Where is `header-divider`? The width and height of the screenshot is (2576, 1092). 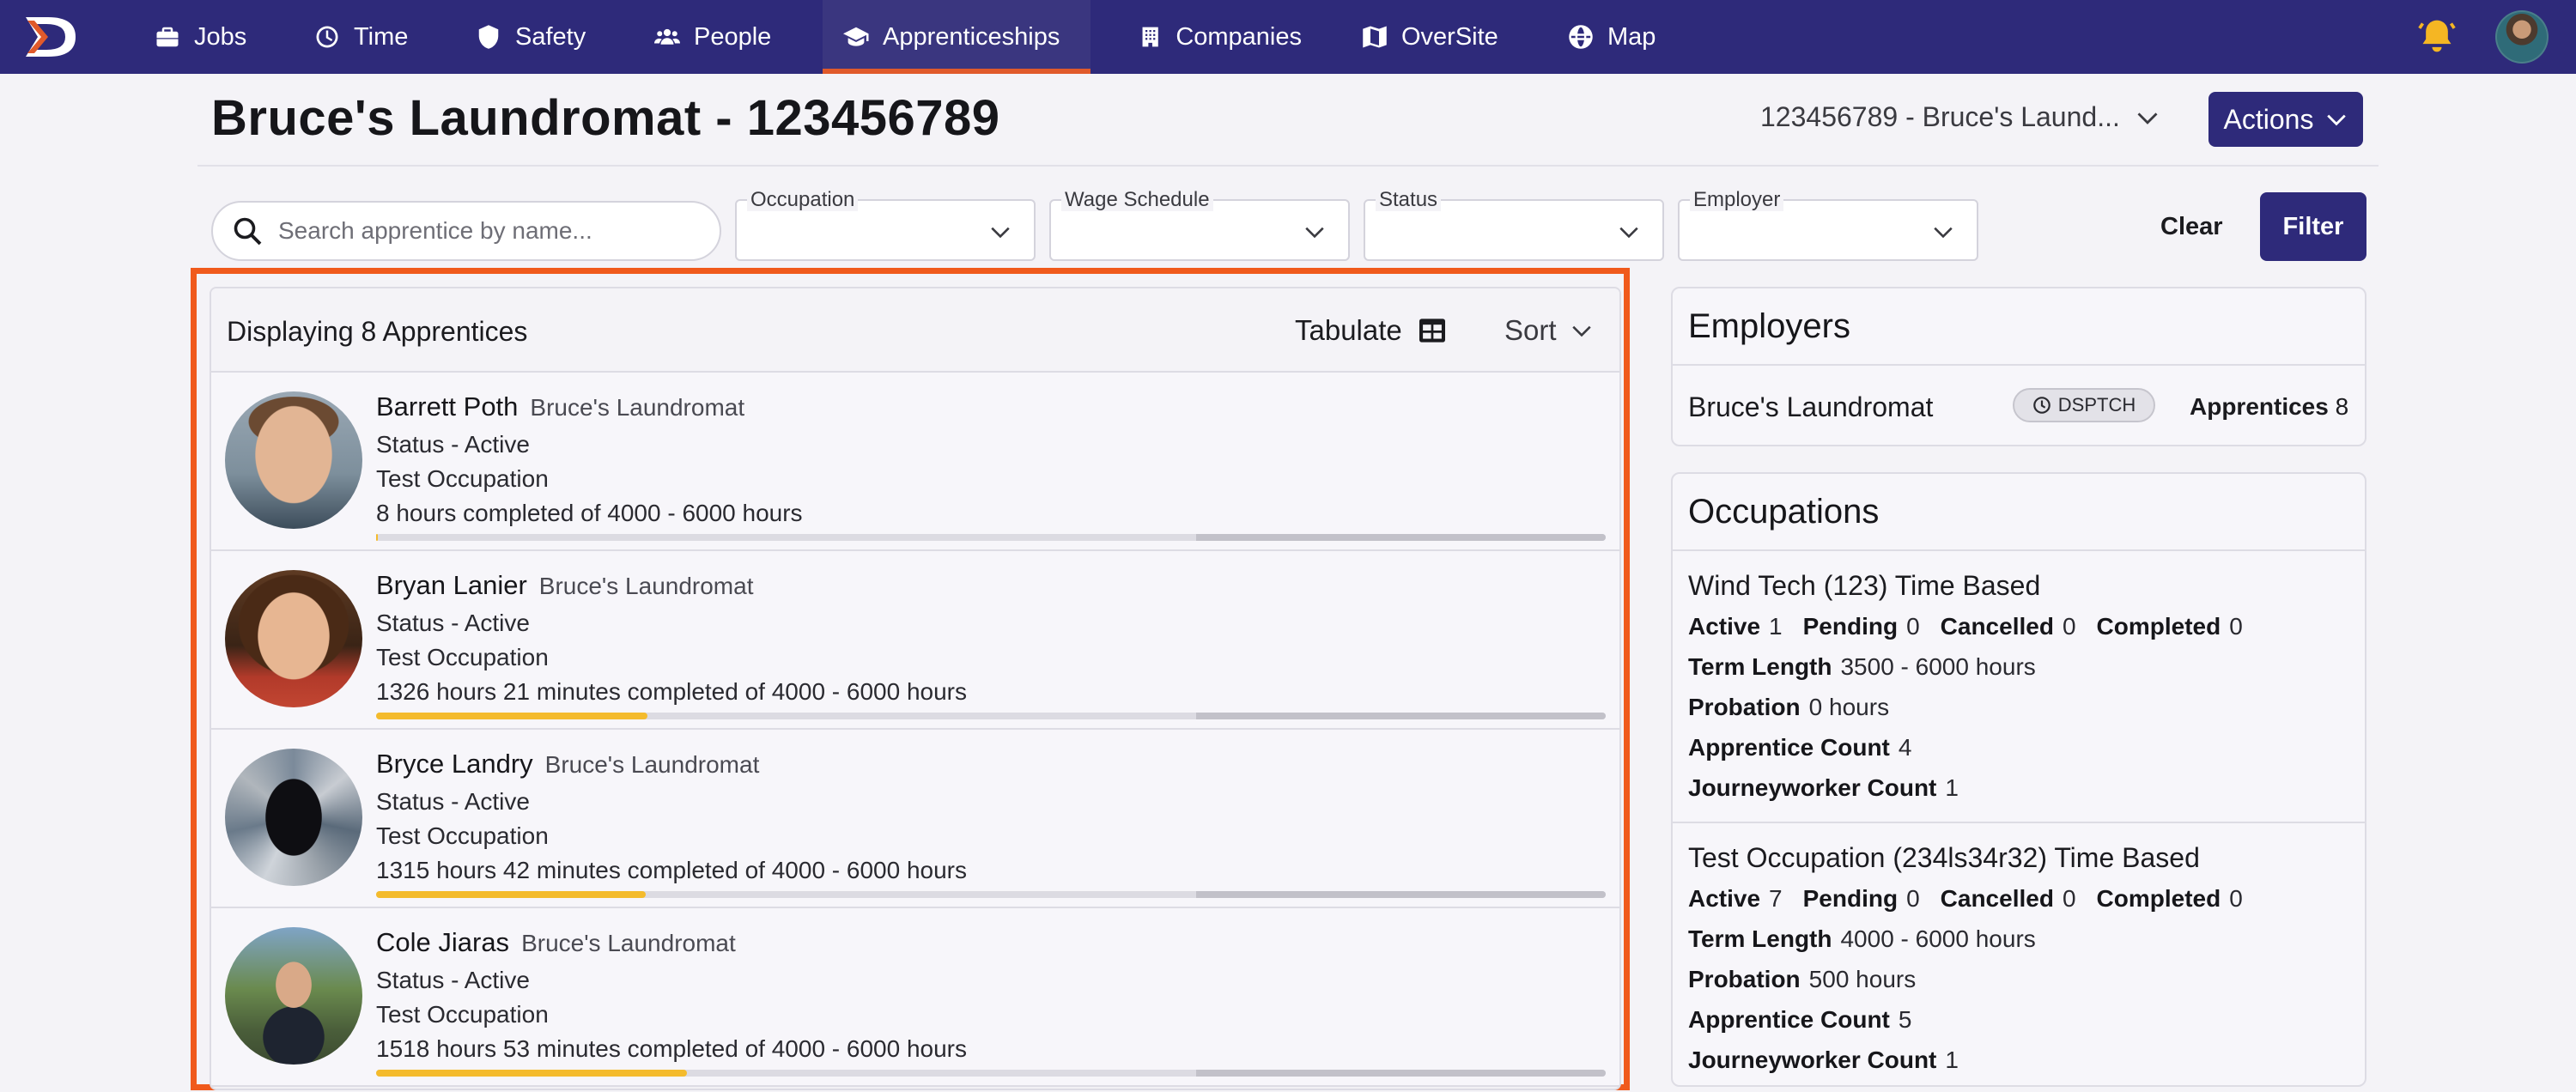
header-divider is located at coordinates (1288, 166).